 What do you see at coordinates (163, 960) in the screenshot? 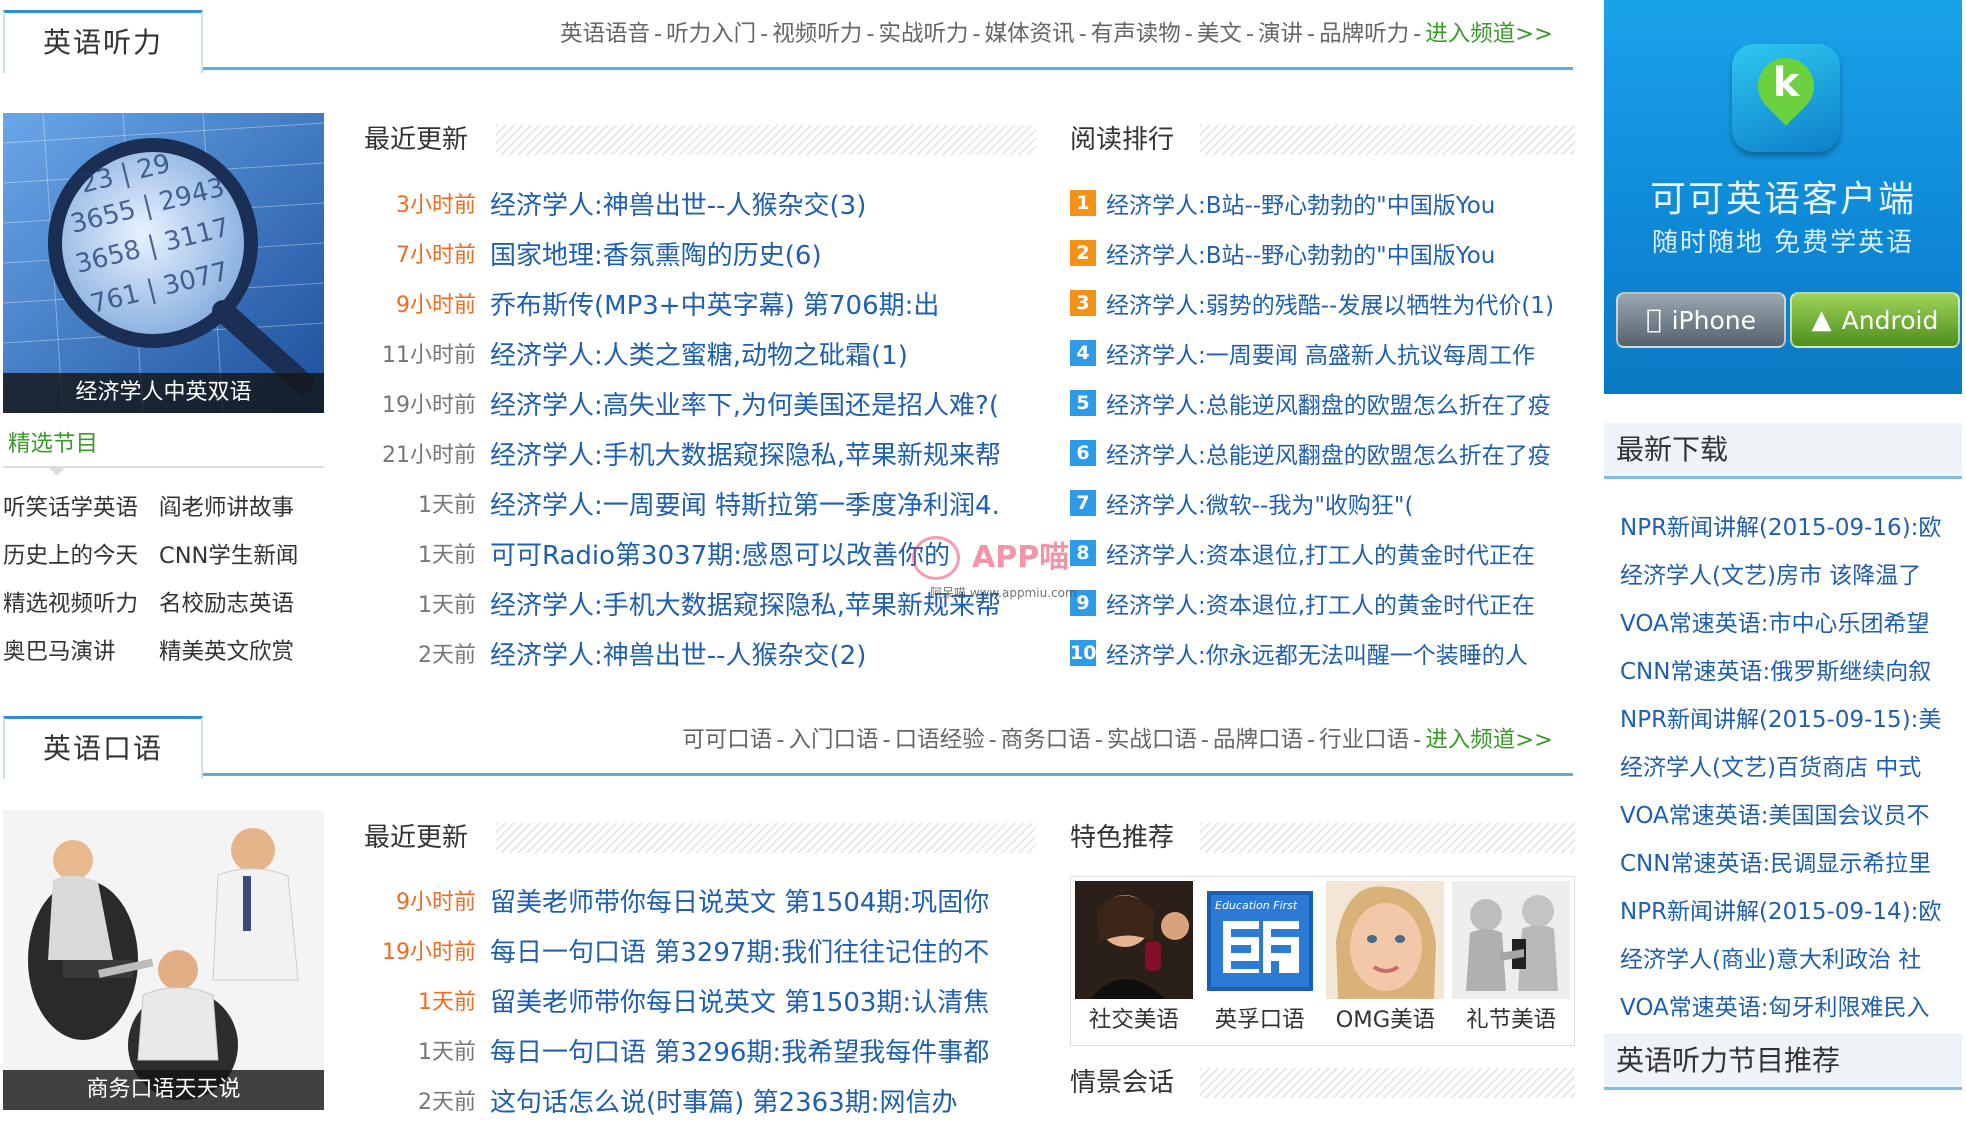
I see `business-feature-image: 商务口语天天说` at bounding box center [163, 960].